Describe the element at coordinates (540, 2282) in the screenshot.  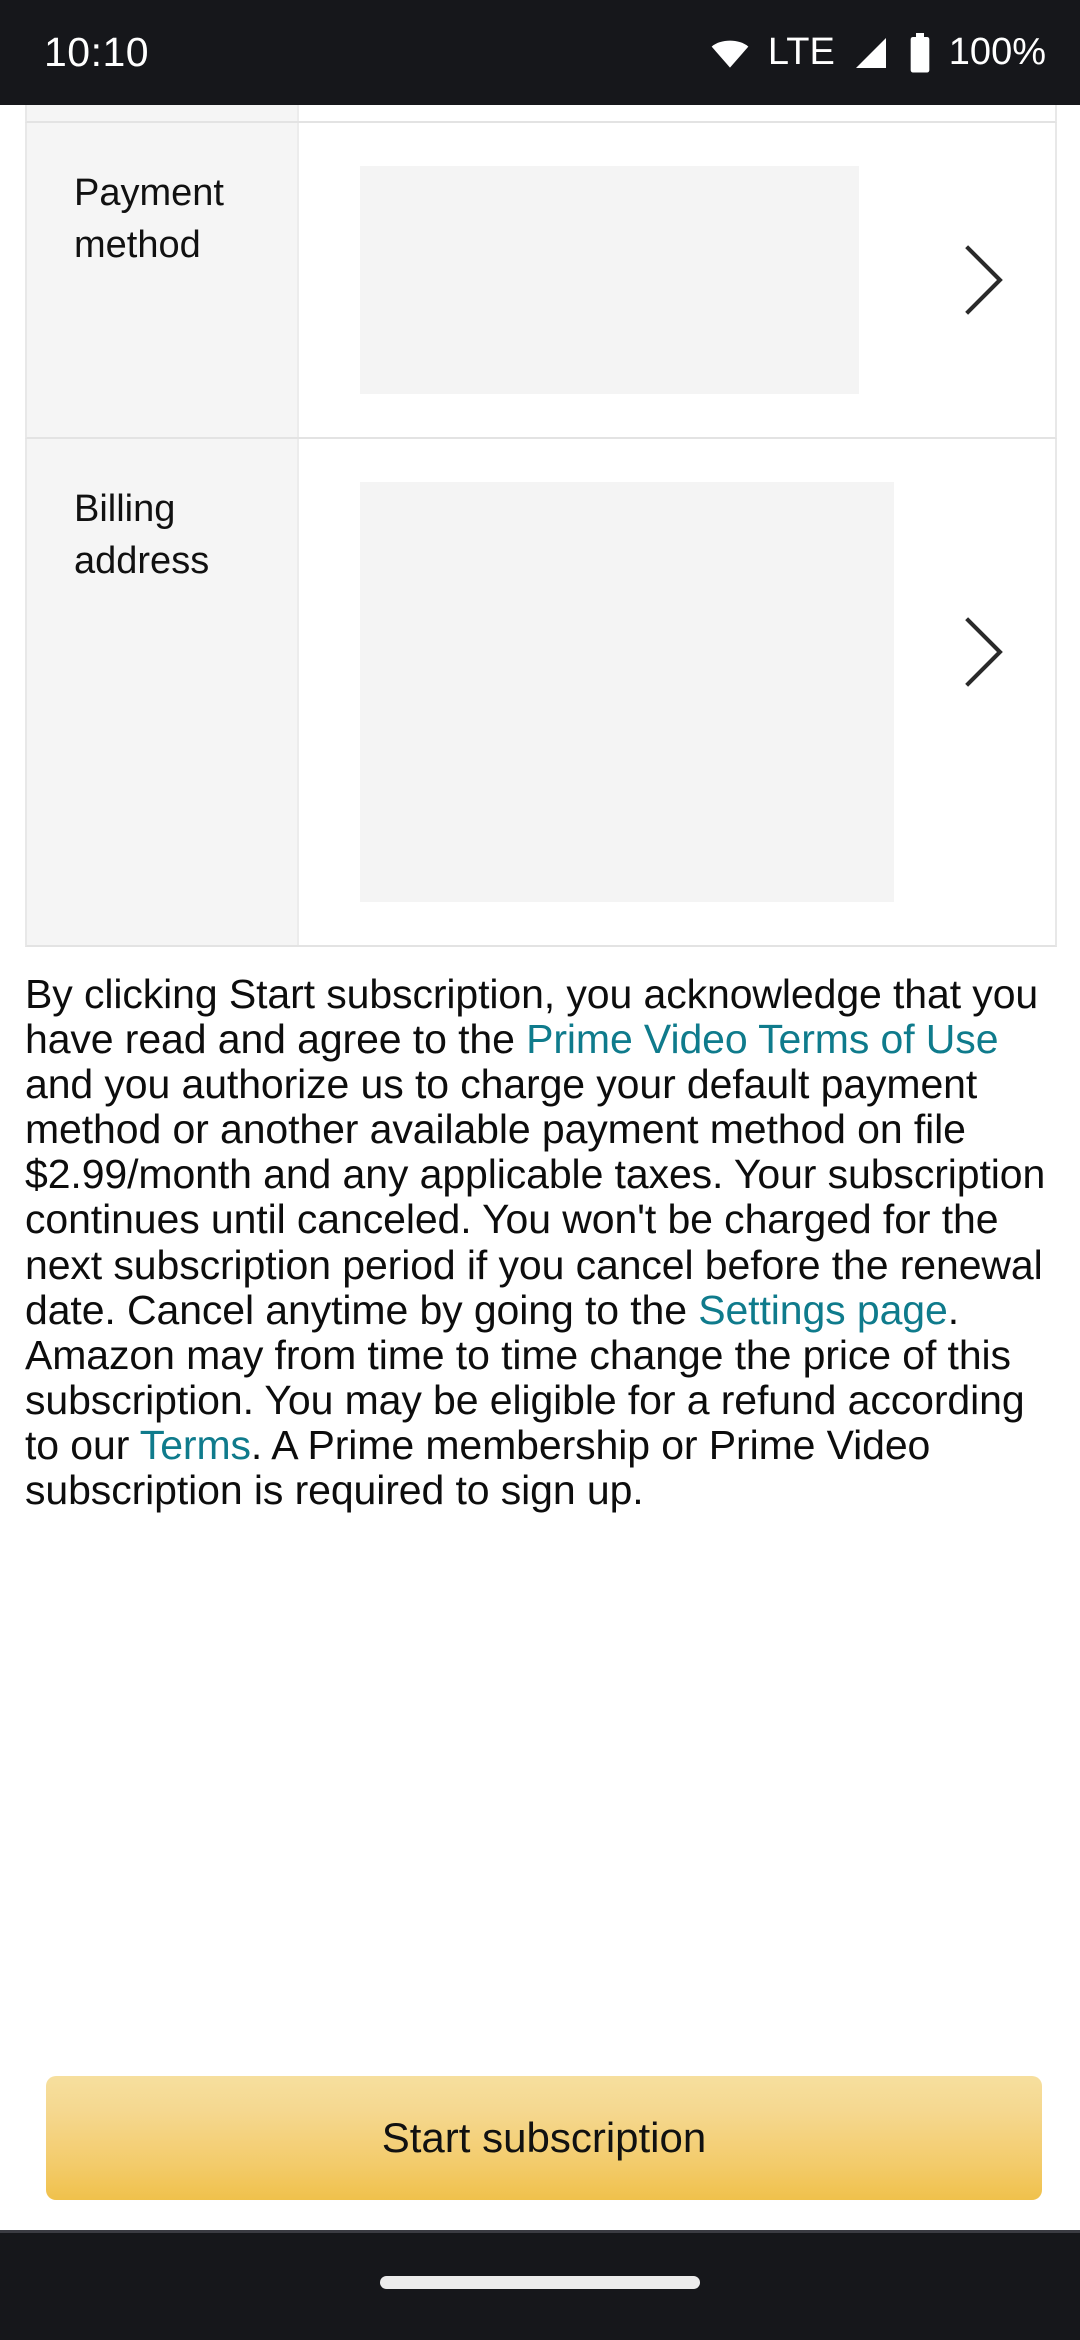
I see `home-gesture-pill` at that location.